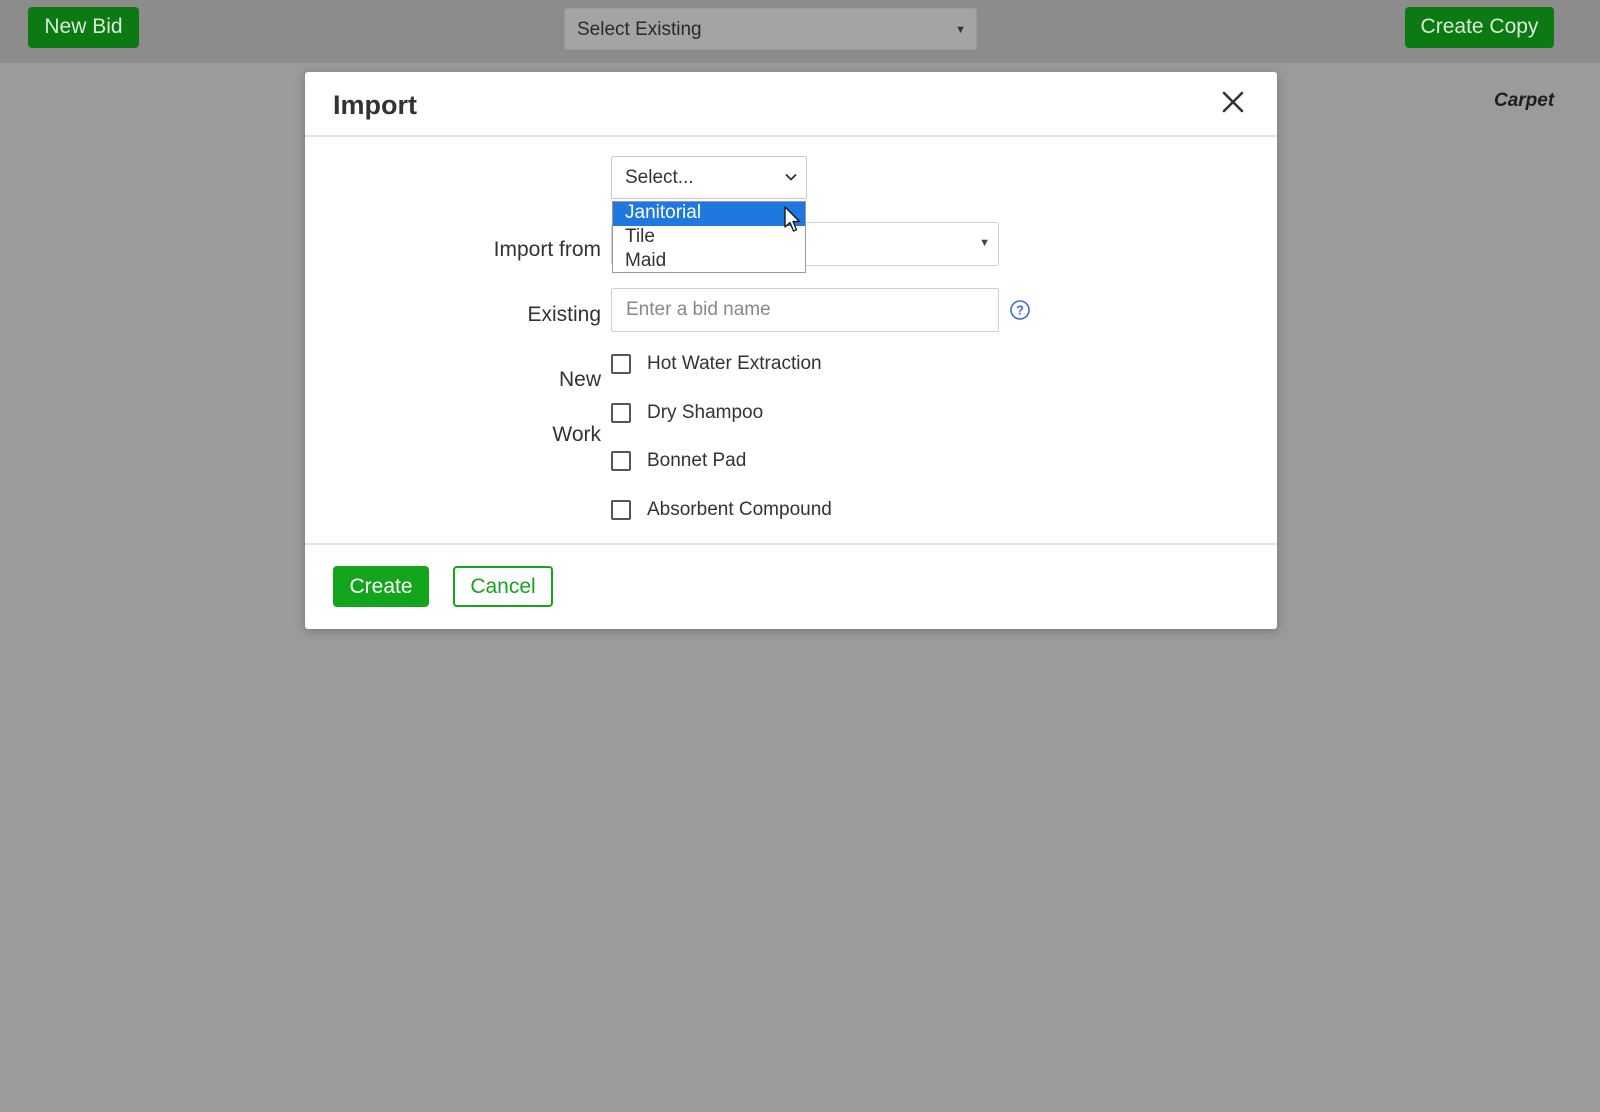  What do you see at coordinates (791, 104) in the screenshot?
I see `dialog-header: Import` at bounding box center [791, 104].